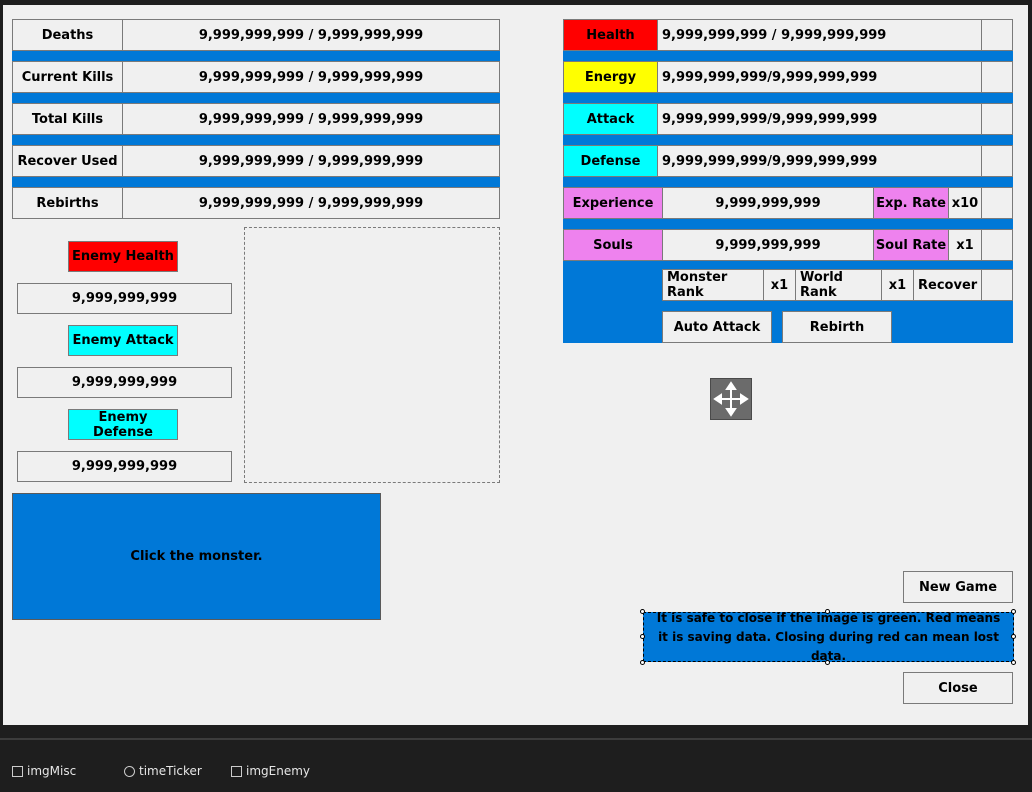 The height and width of the screenshot is (792, 1032). I want to click on souls-extra-cell, so click(997, 245).